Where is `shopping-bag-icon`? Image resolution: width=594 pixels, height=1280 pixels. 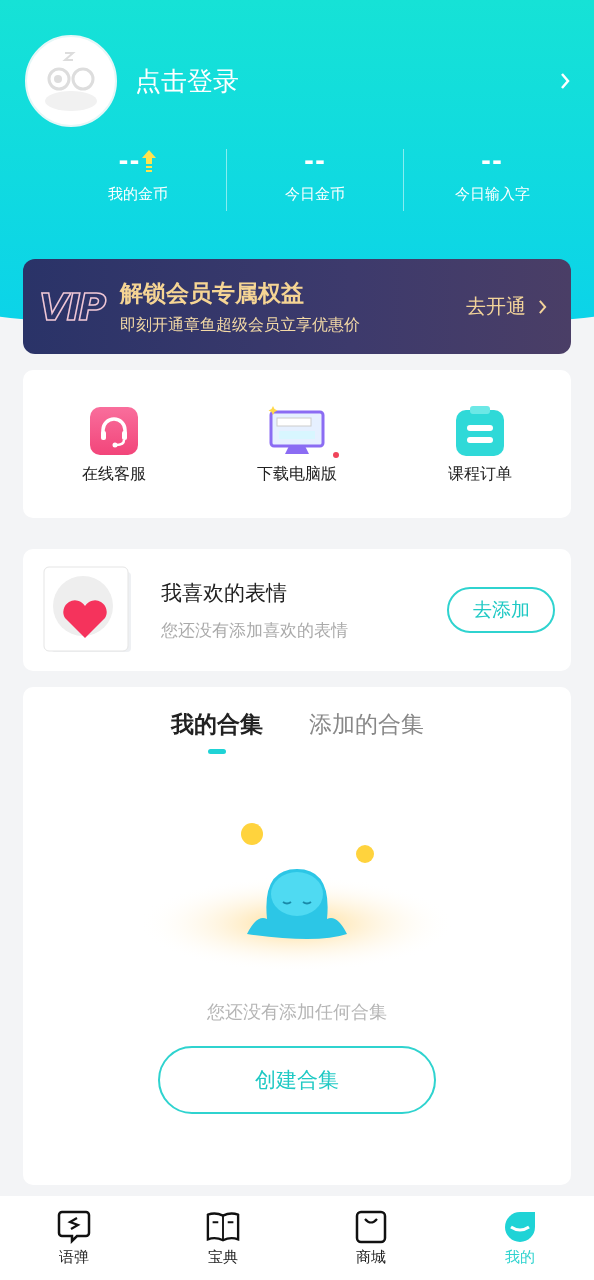
shopping-bag-icon is located at coordinates (371, 1226).